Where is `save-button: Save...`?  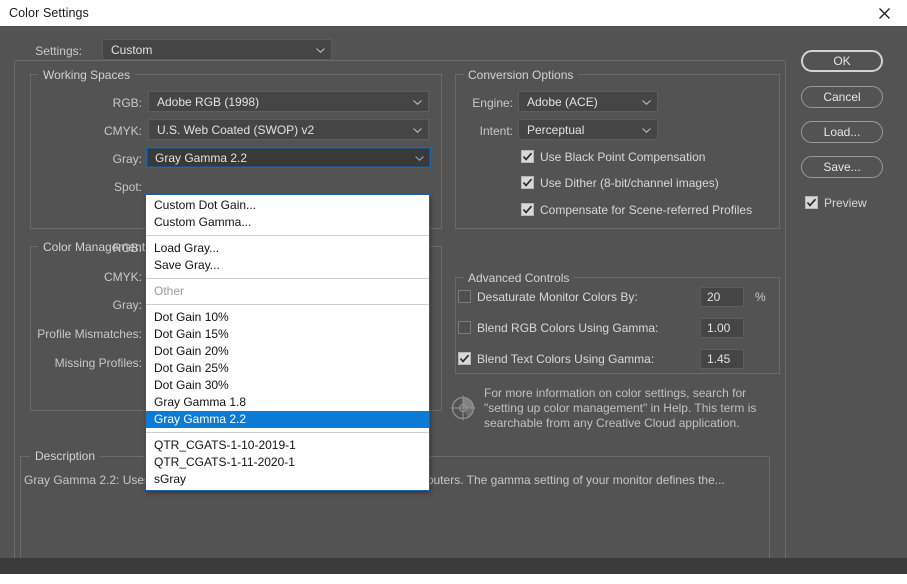
save-button: Save... is located at coordinates (842, 167).